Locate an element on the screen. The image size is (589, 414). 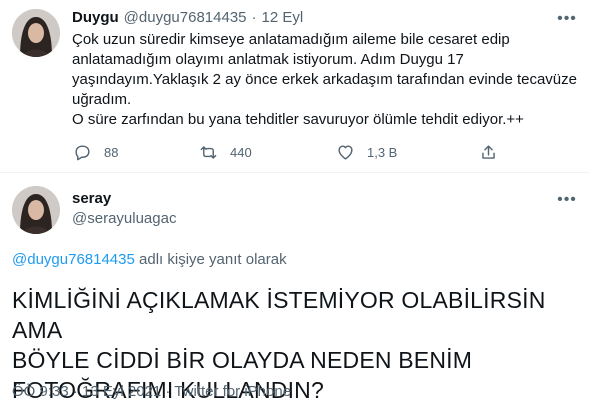
author-name: Duygu is located at coordinates (95, 17).